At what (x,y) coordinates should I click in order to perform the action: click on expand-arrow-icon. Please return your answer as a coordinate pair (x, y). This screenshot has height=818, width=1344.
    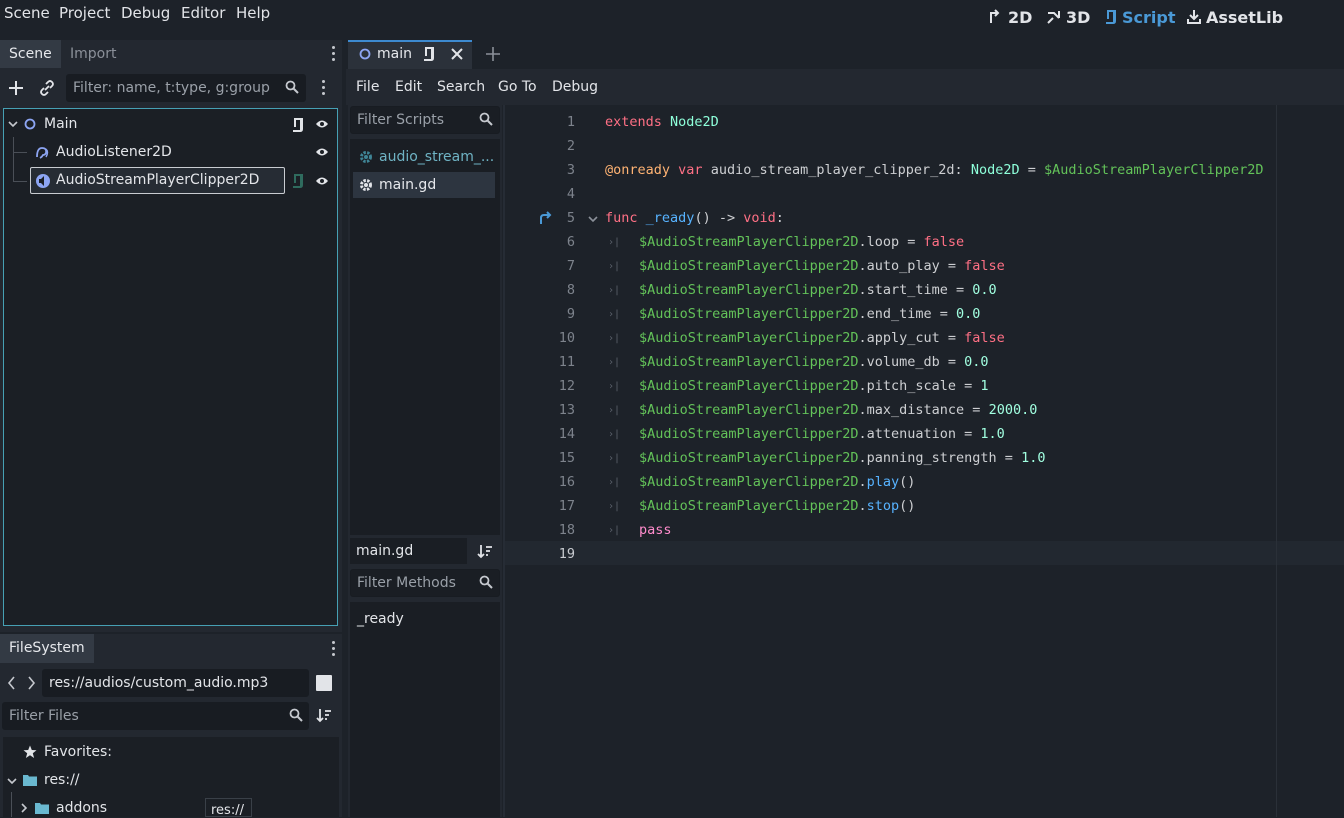
    Looking at the image, I should click on (24, 808).